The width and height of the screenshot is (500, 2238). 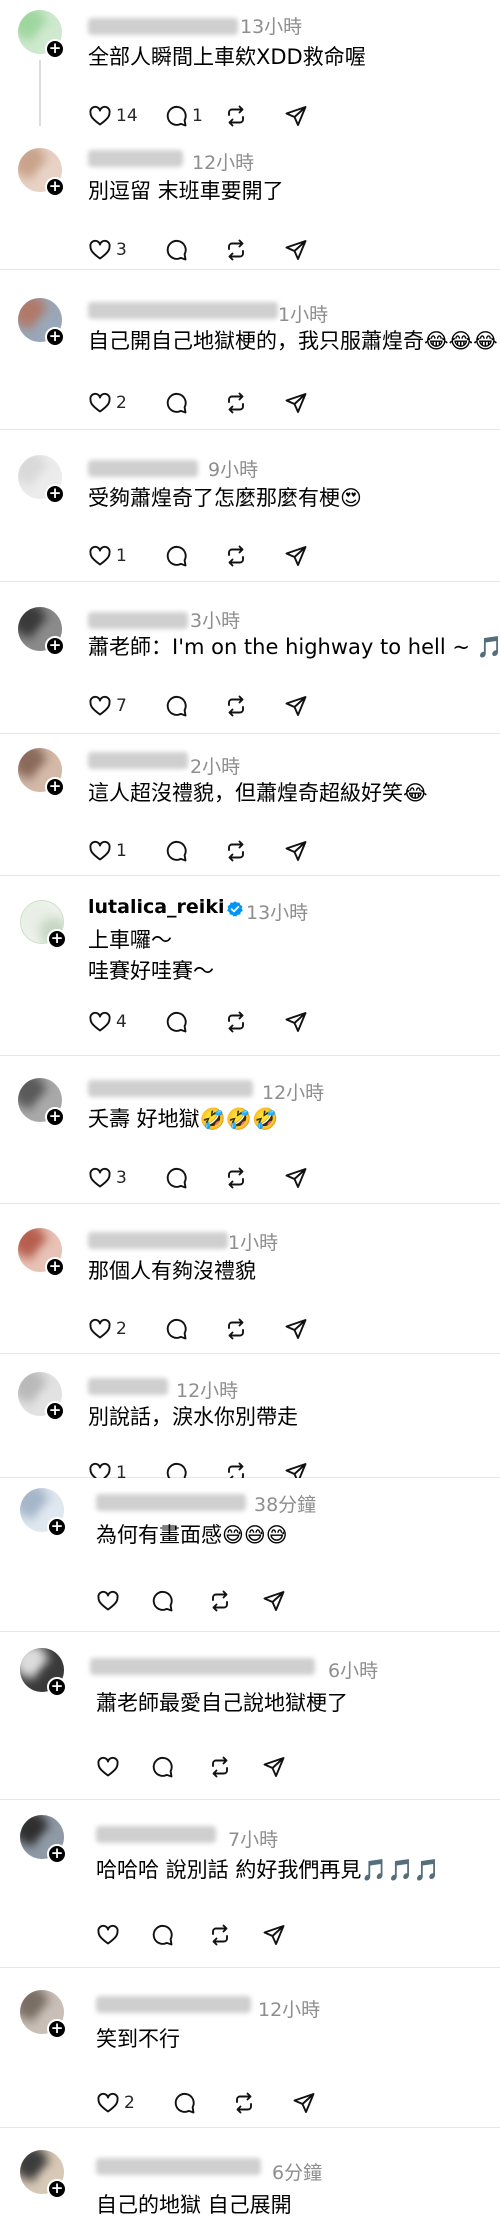 What do you see at coordinates (250, 2183) in the screenshot?
I see `comment-item` at bounding box center [250, 2183].